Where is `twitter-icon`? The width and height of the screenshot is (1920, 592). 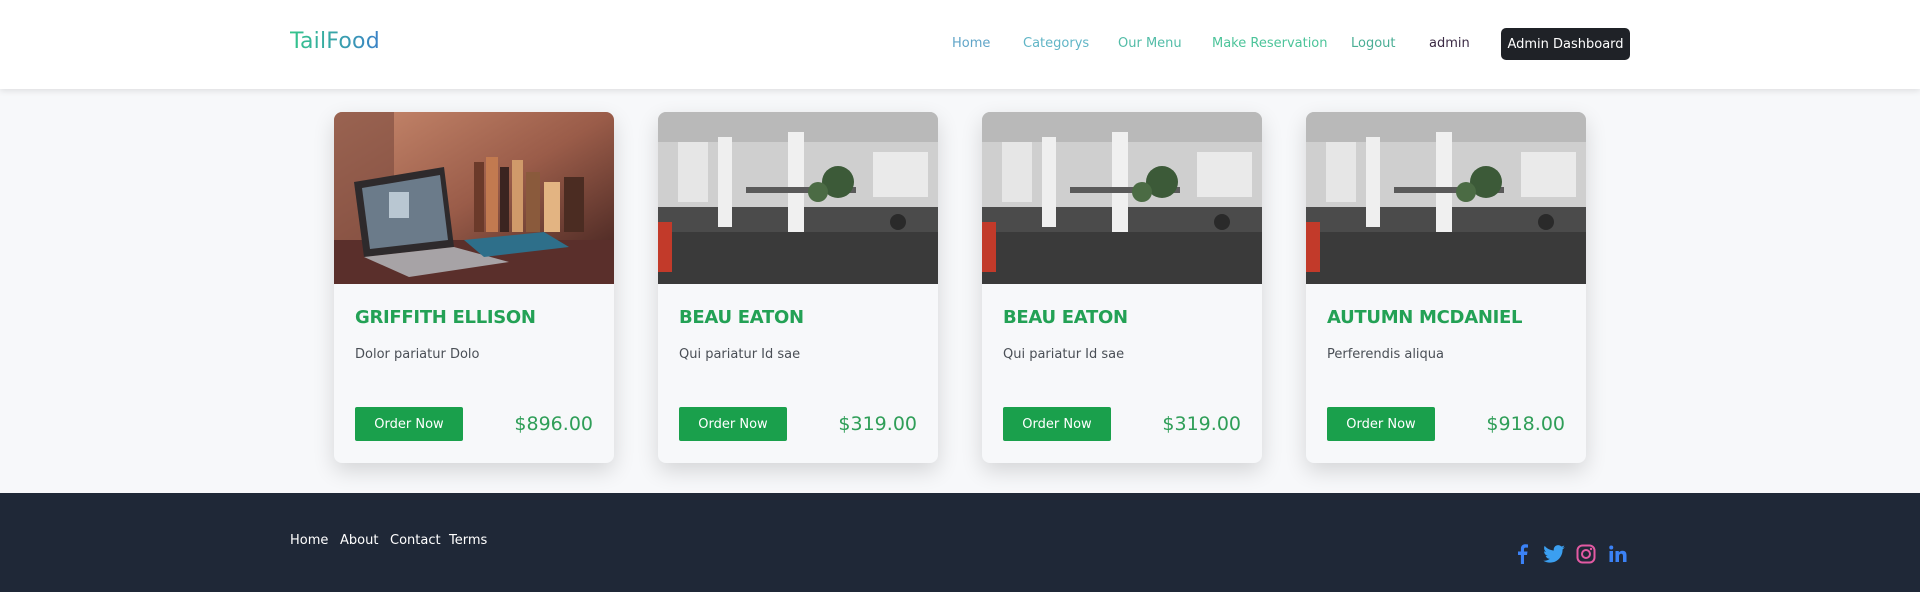 twitter-icon is located at coordinates (1554, 554).